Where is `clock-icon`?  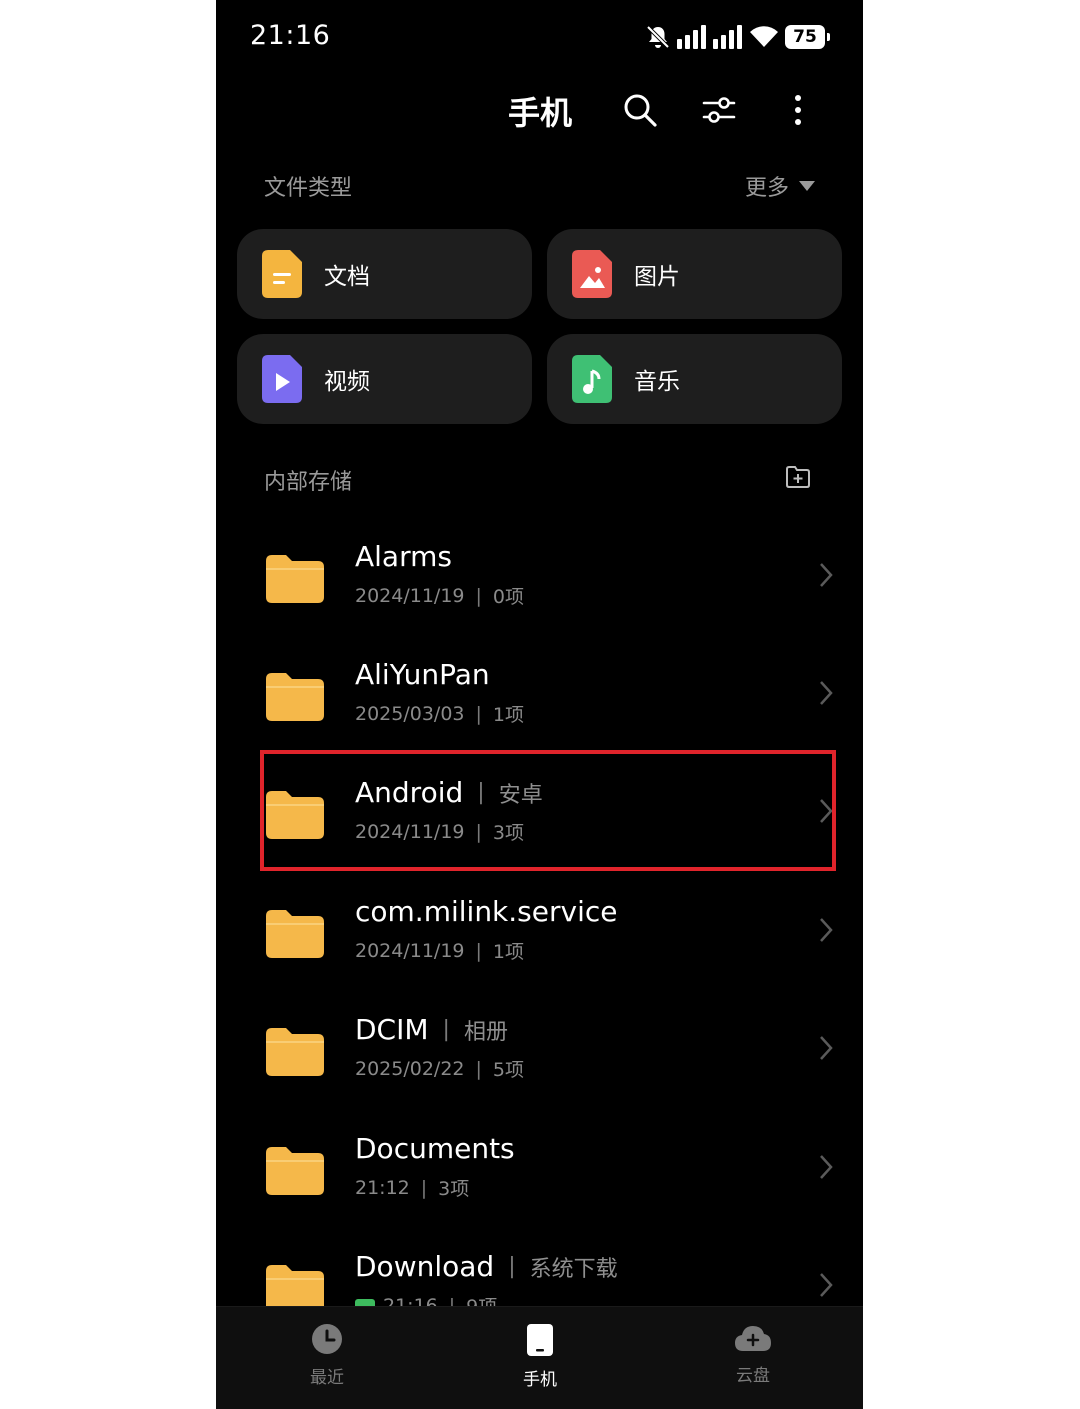
clock-icon is located at coordinates (327, 1339).